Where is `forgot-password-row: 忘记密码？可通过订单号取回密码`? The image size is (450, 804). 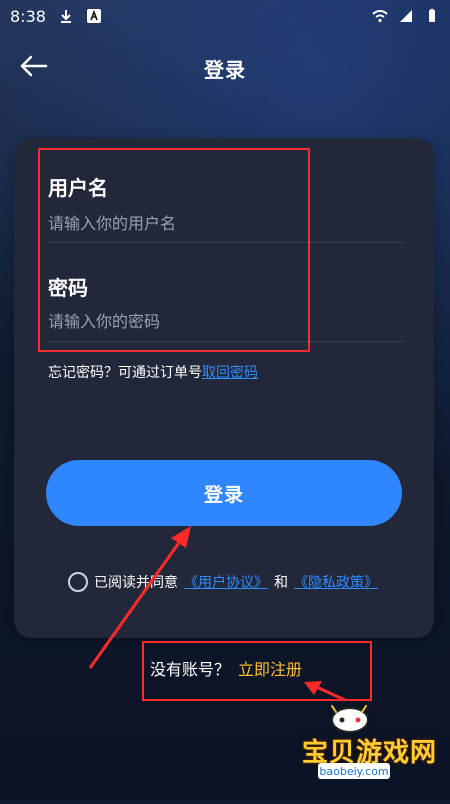
forgot-password-row: 忘记密码？可通过订单号取回密码 is located at coordinates (153, 372).